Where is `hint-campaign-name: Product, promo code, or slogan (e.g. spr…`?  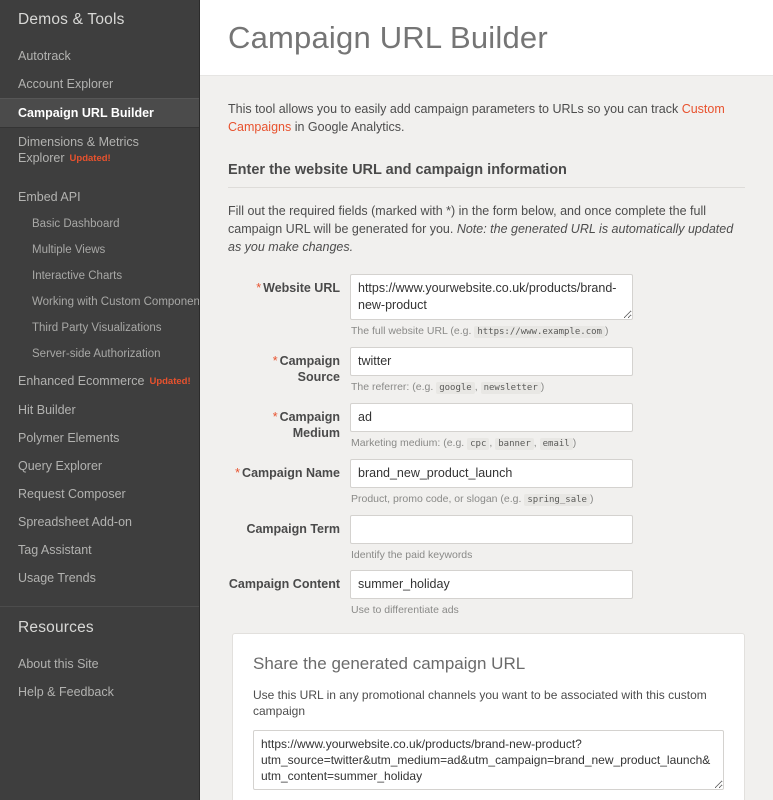 hint-campaign-name: Product, promo code, or slogan (e.g. spr… is located at coordinates (492, 499).